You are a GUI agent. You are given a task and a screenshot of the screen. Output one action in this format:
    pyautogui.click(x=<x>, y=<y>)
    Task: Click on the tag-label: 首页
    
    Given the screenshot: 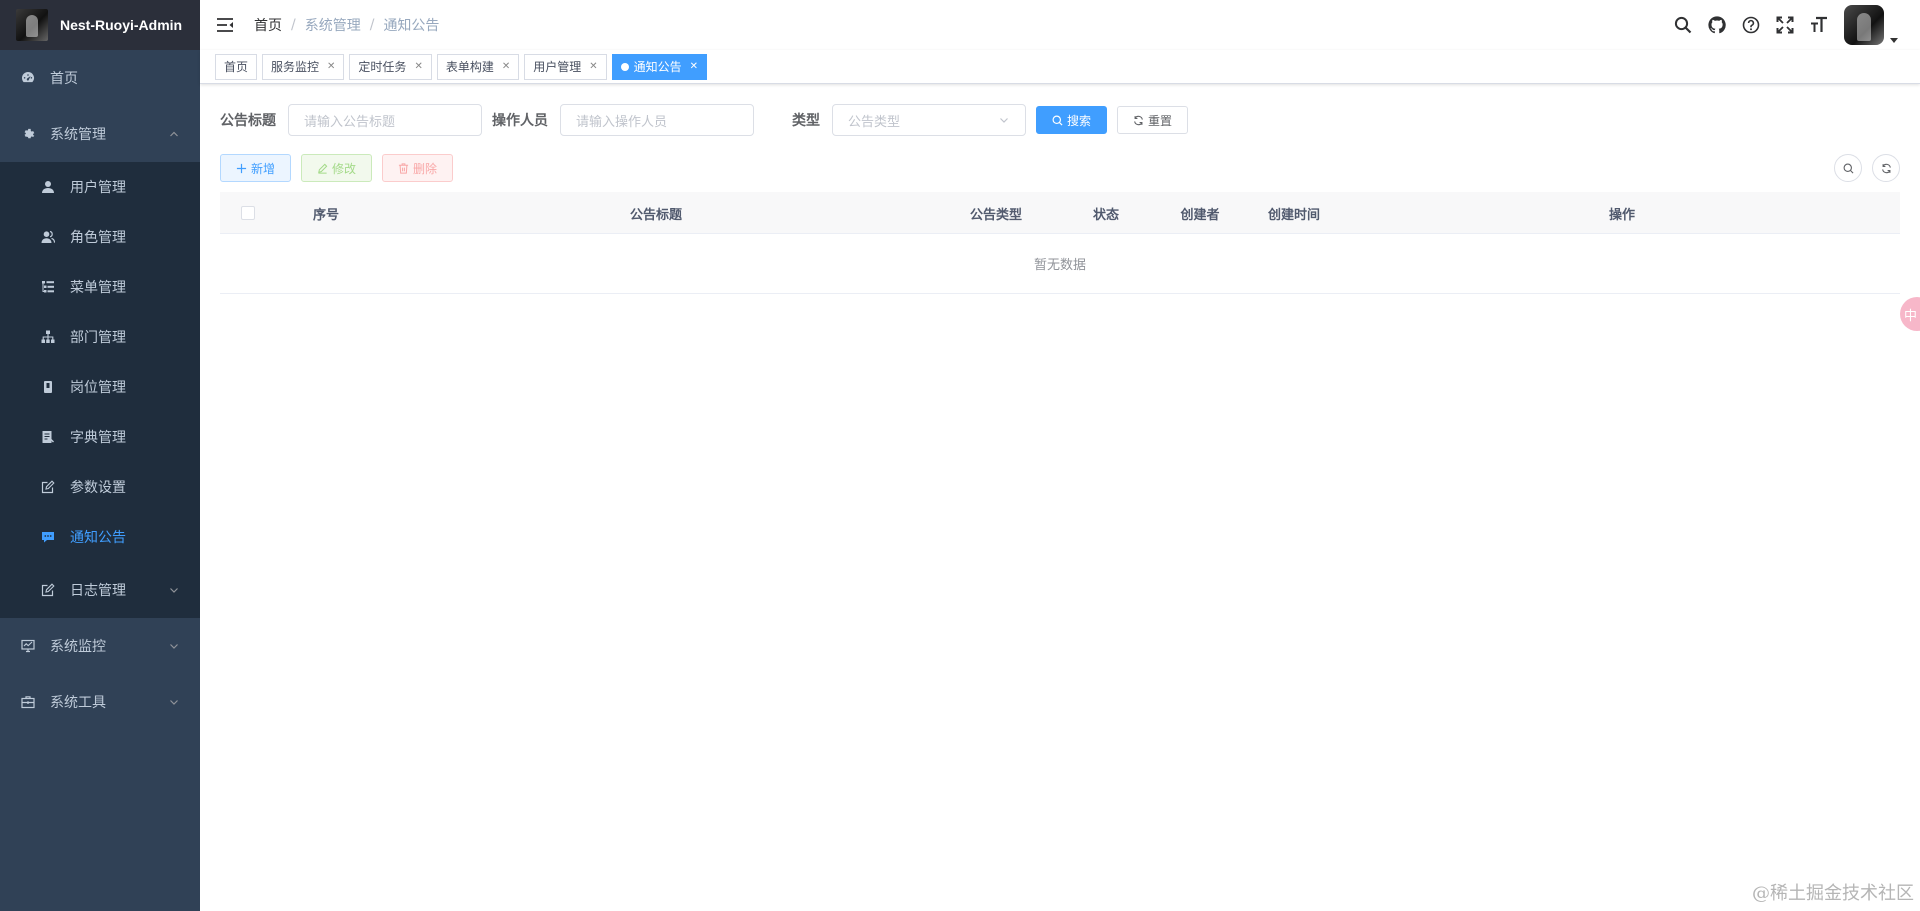 What is the action you would take?
    pyautogui.click(x=236, y=67)
    